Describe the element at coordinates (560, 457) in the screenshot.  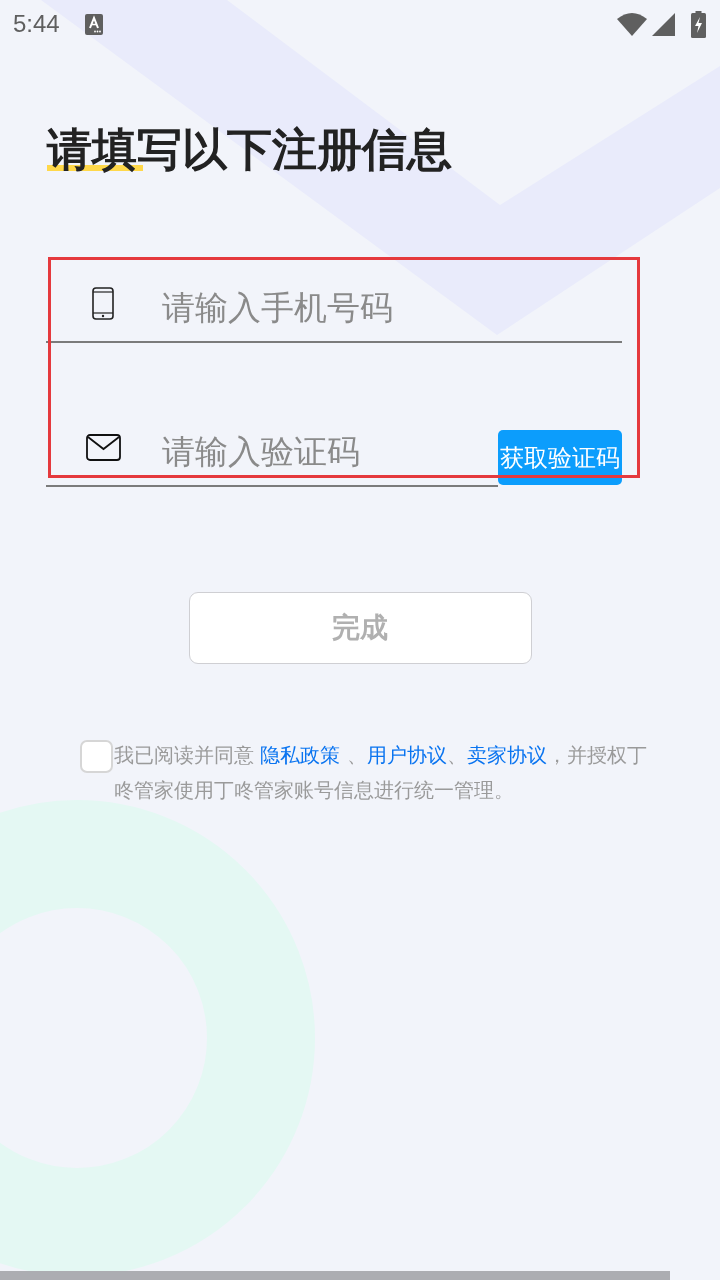
I see `get-code-button: 获取验证码` at that location.